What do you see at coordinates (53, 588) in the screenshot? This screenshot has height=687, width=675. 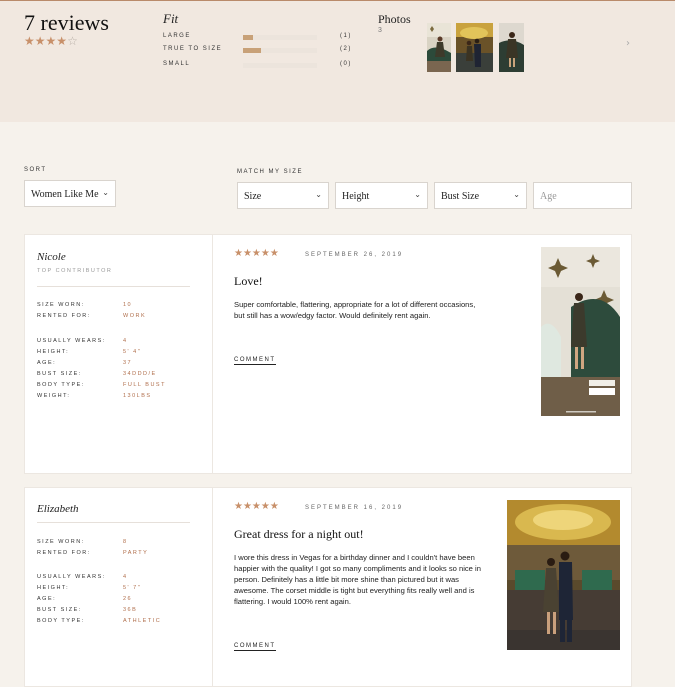 I see `attribute-key: HEIGHT:` at bounding box center [53, 588].